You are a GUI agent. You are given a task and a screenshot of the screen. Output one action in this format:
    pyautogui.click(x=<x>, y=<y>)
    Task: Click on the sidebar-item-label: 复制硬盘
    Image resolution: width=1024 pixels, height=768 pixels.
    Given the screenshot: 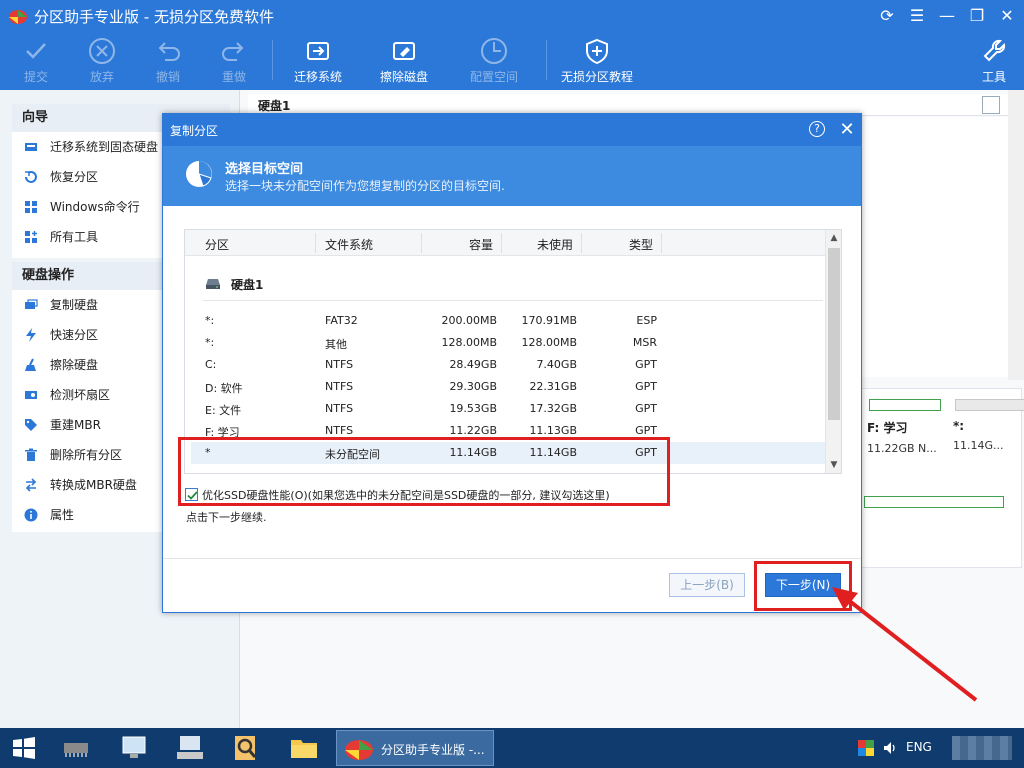 What is the action you would take?
    pyautogui.click(x=74, y=305)
    